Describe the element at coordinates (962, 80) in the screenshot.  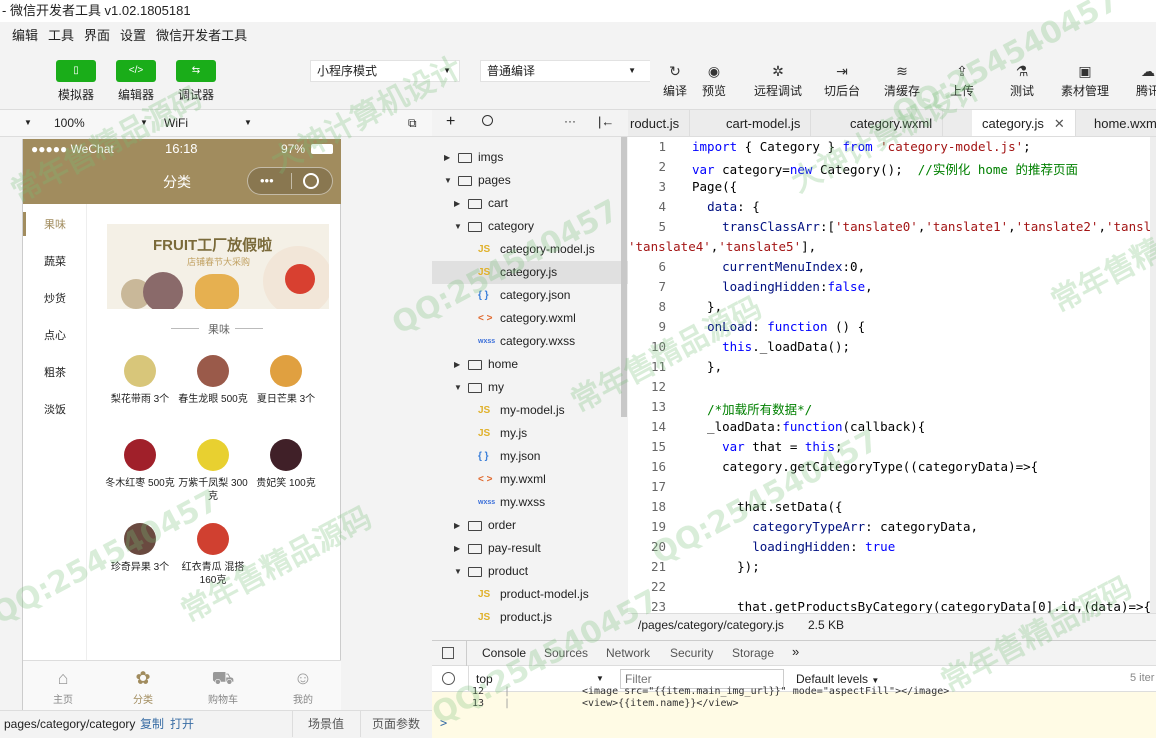
I see `tool-button: ⇪ 上传` at that location.